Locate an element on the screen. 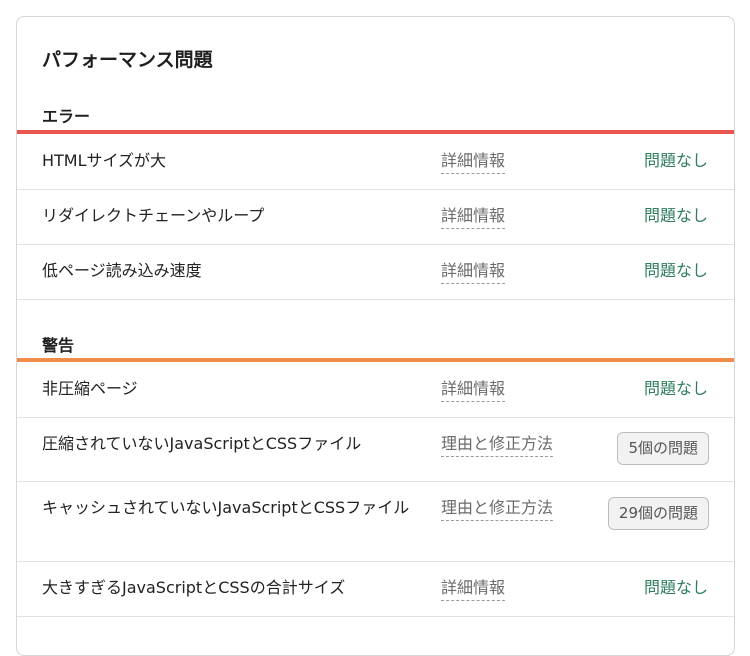  issue-count-badge: 29個の問題 is located at coordinates (658, 513).